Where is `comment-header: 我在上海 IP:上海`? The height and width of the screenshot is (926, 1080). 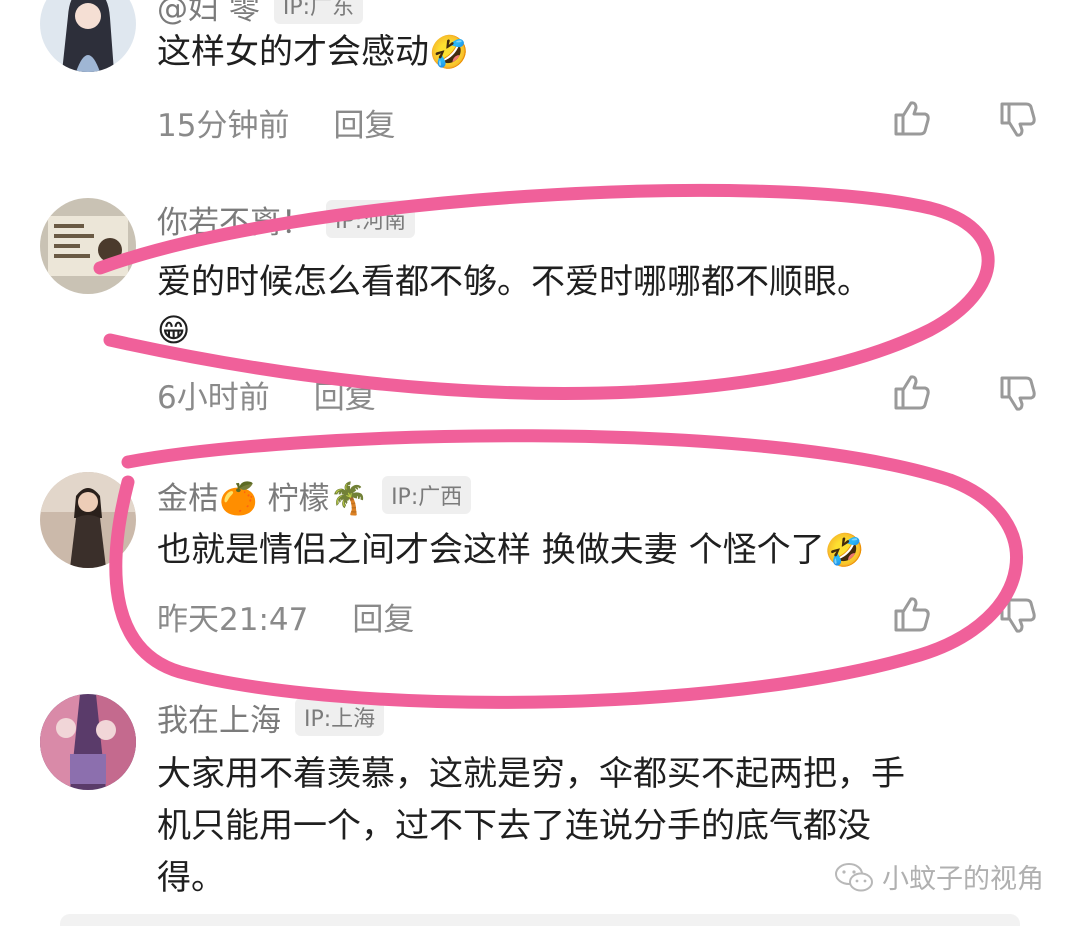
comment-header: 我在上海 IP:上海 is located at coordinates (271, 717).